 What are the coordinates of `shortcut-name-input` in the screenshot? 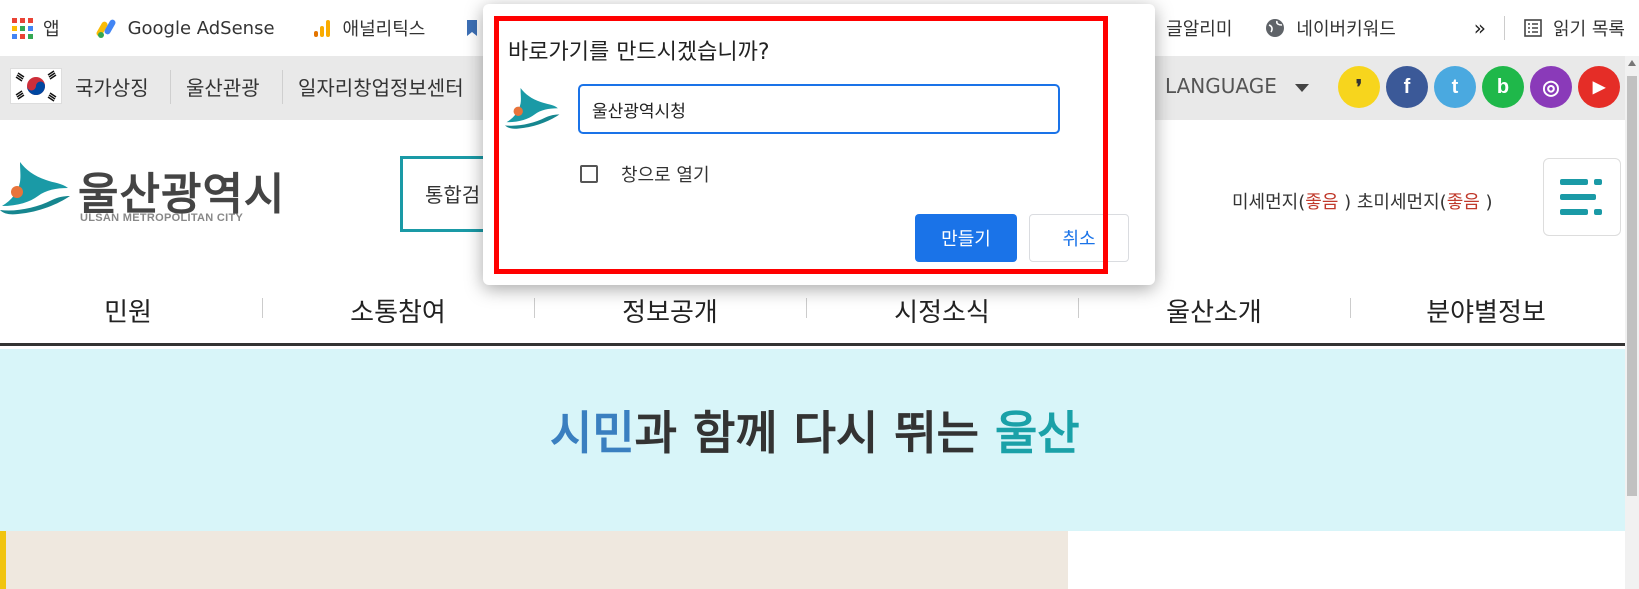 It's located at (819, 109).